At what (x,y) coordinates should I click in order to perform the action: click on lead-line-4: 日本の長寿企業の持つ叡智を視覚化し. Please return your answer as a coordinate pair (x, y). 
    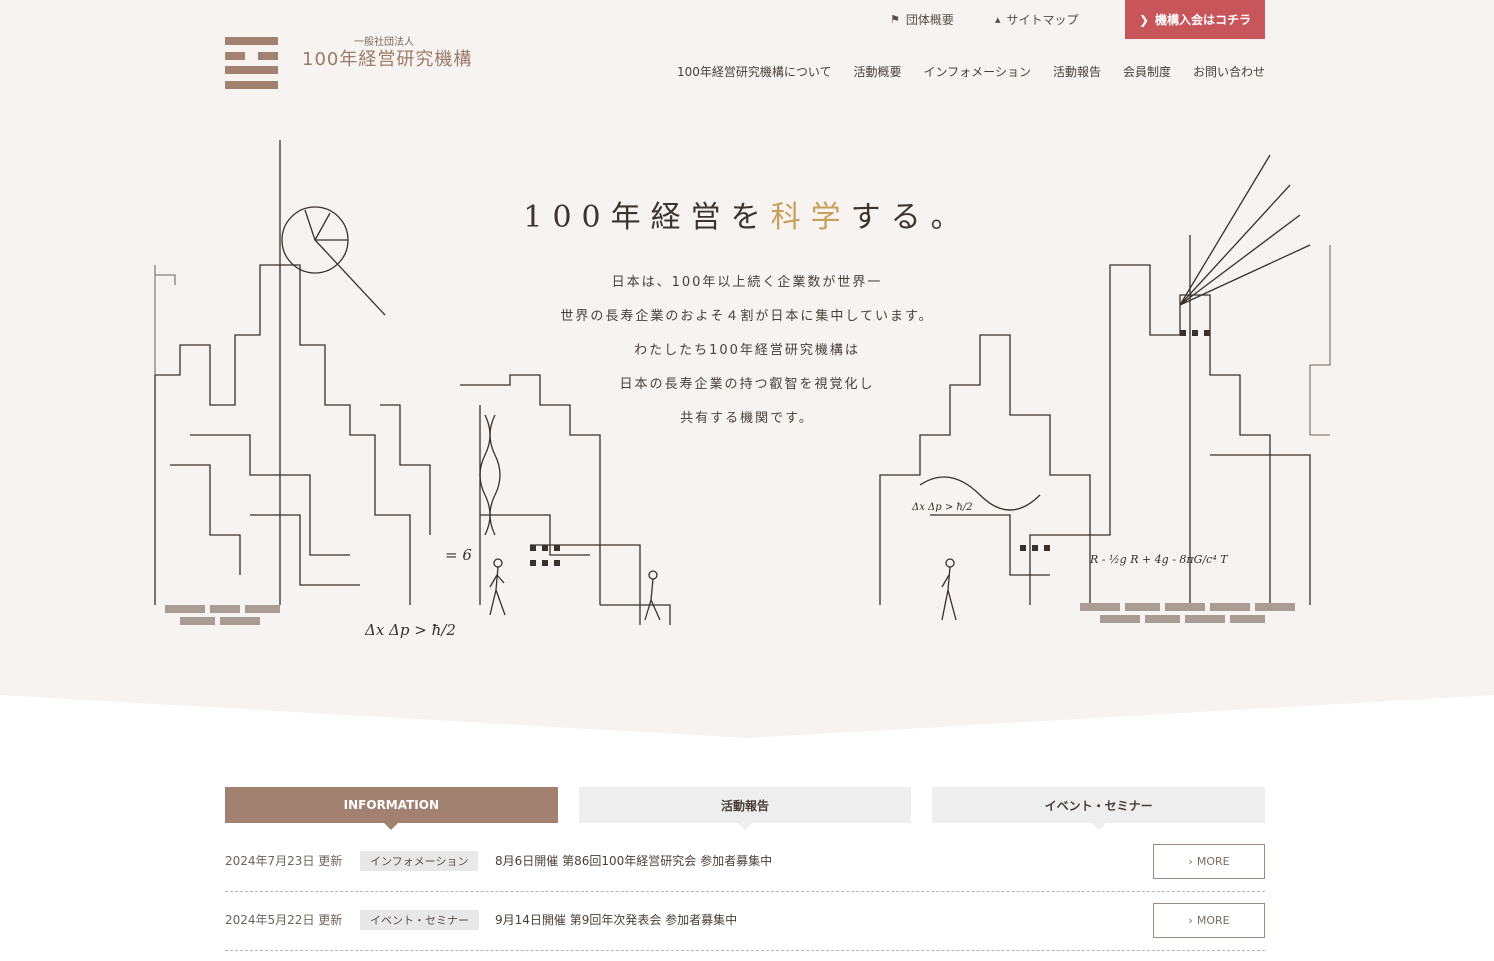
    Looking at the image, I should click on (747, 384).